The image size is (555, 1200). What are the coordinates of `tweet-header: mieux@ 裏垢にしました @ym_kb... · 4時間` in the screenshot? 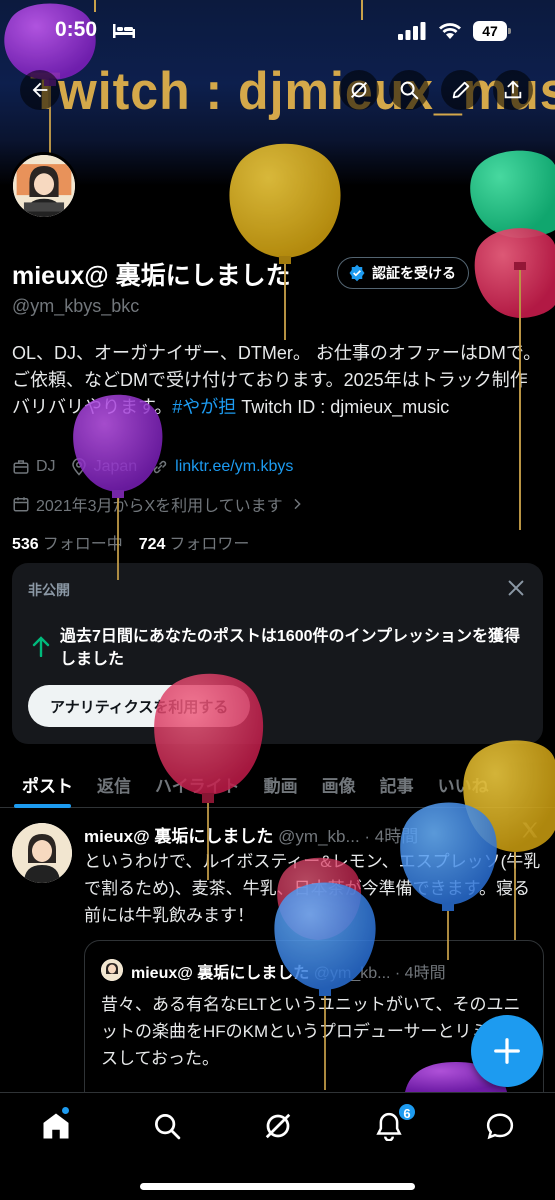 It's located at (251, 834).